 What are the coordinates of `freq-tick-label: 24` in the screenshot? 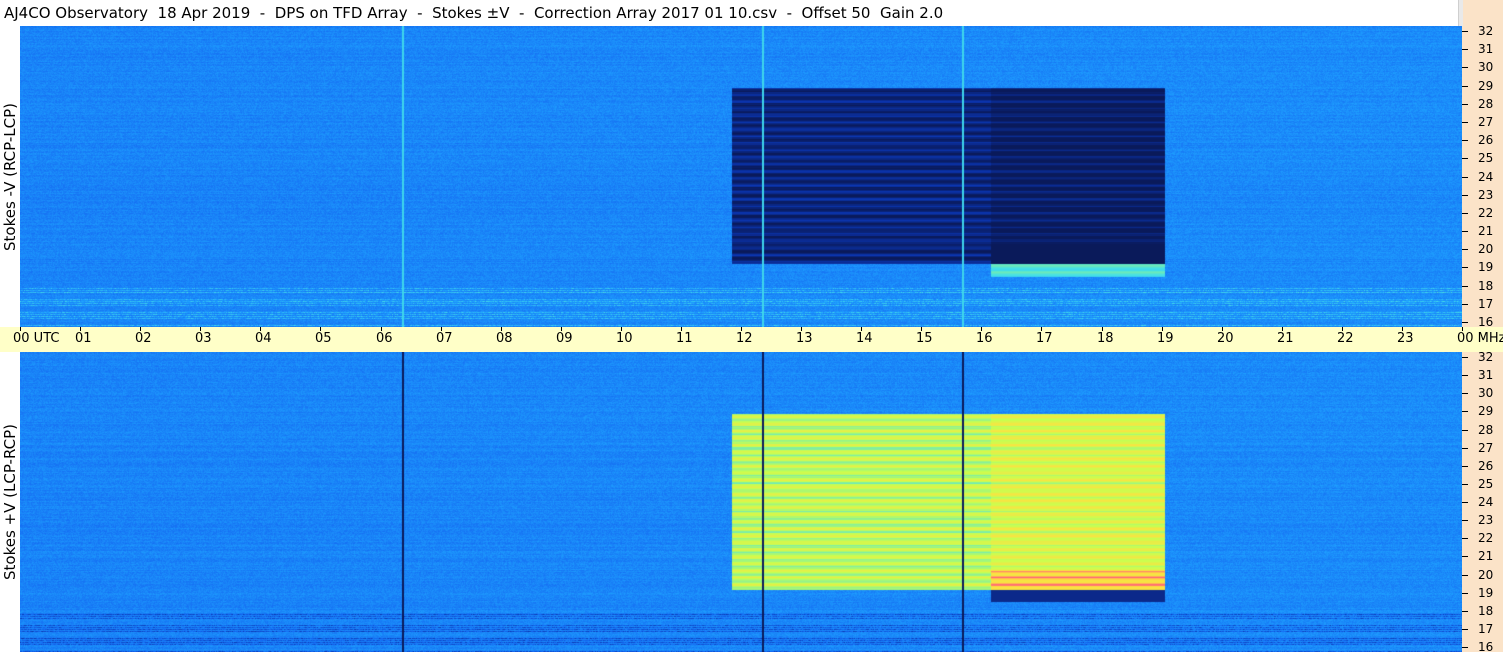 It's located at (1486, 177).